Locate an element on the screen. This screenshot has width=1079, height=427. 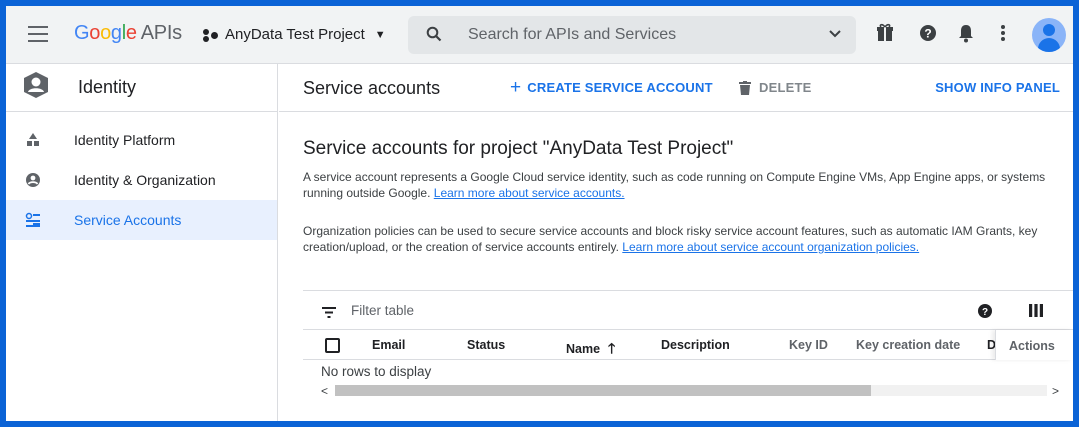
project-dots-icon is located at coordinates (211, 35).